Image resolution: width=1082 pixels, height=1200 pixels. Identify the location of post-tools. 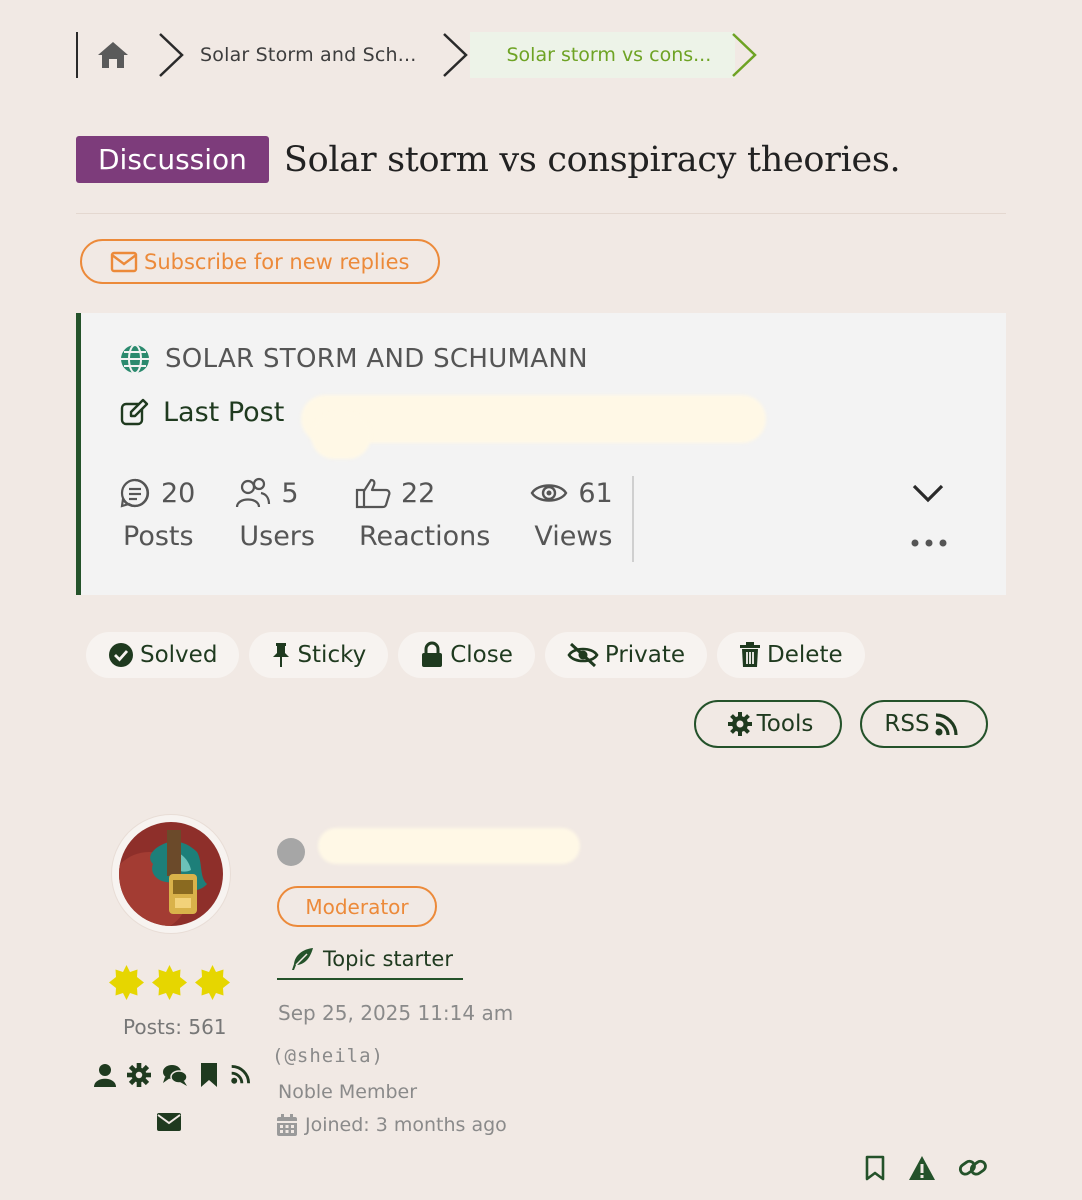
(937, 1168).